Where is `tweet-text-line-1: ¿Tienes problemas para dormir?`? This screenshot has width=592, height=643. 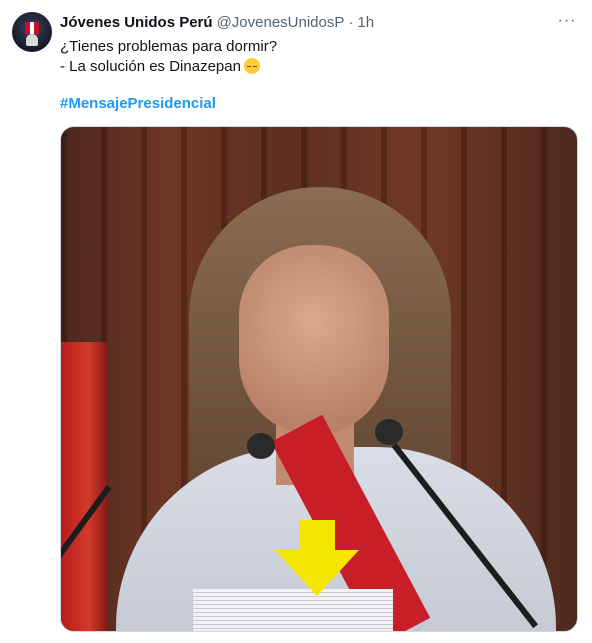 tweet-text-line-1: ¿Tienes problemas para dormir? is located at coordinates (169, 46).